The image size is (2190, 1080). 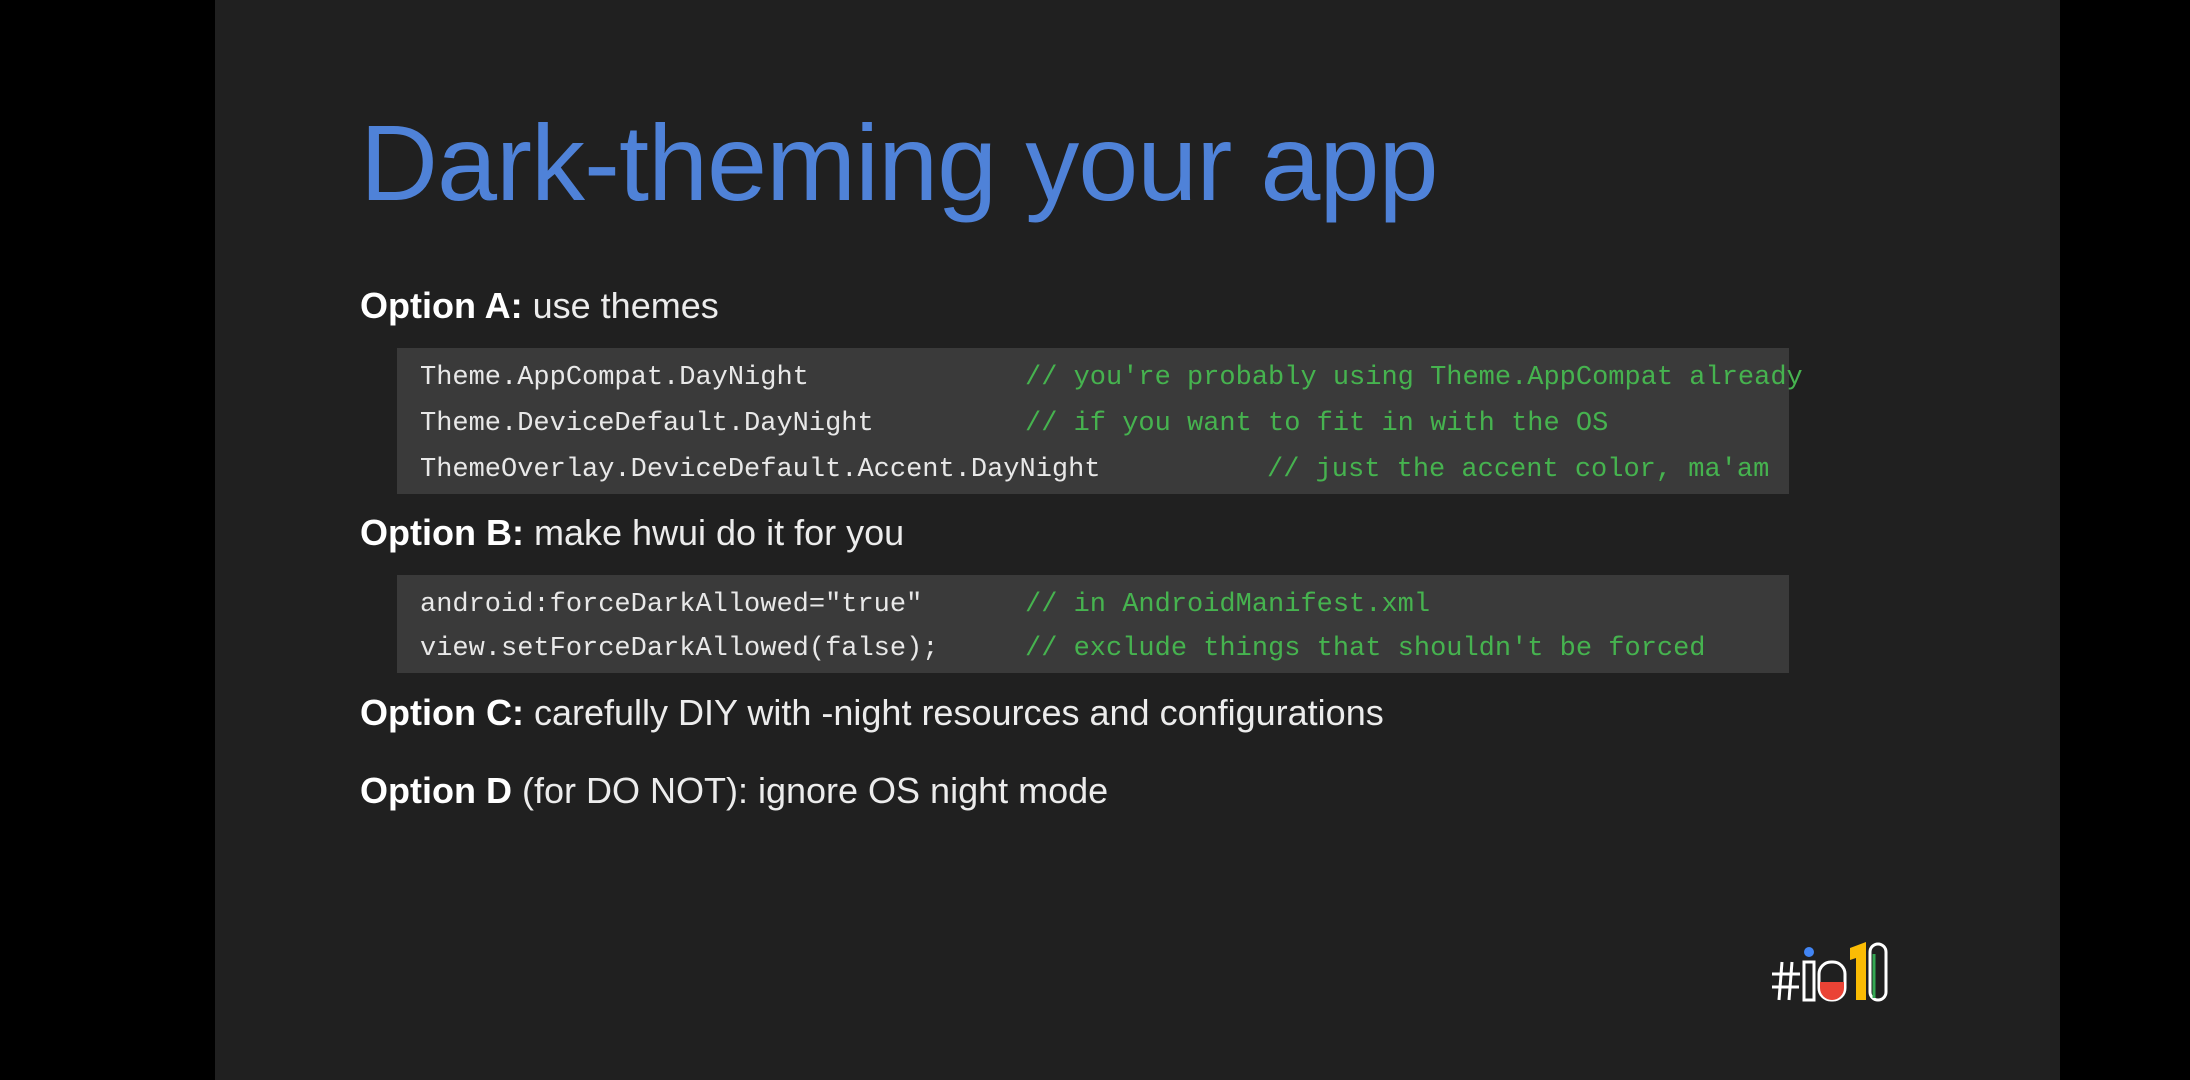 What do you see at coordinates (614, 378) in the screenshot?
I see `code-line: Theme.AppCompat.DayNight` at bounding box center [614, 378].